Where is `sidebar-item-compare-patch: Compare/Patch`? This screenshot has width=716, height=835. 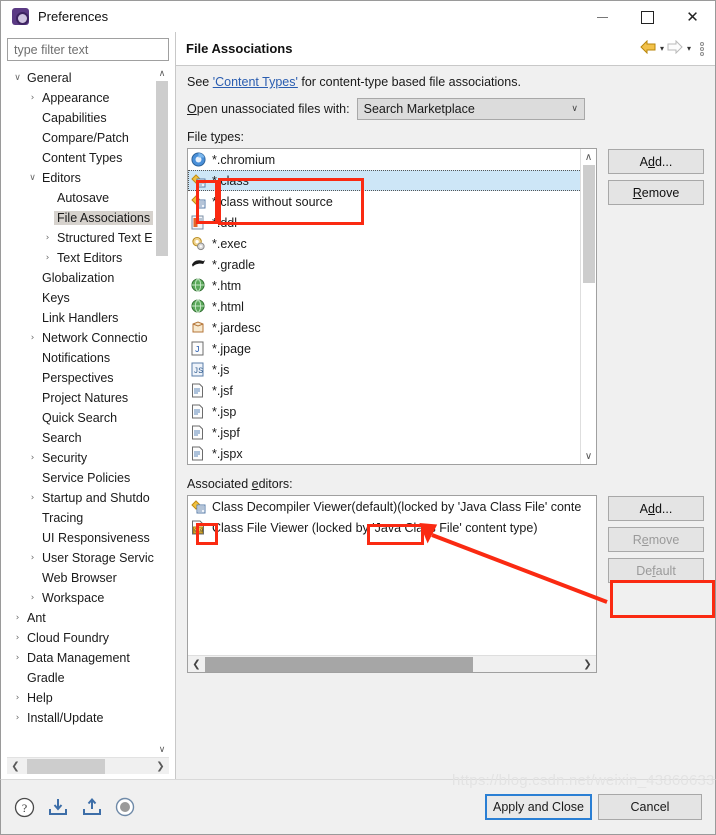
sidebar-item-compare-patch: Compare/Patch is located at coordinates (81, 138).